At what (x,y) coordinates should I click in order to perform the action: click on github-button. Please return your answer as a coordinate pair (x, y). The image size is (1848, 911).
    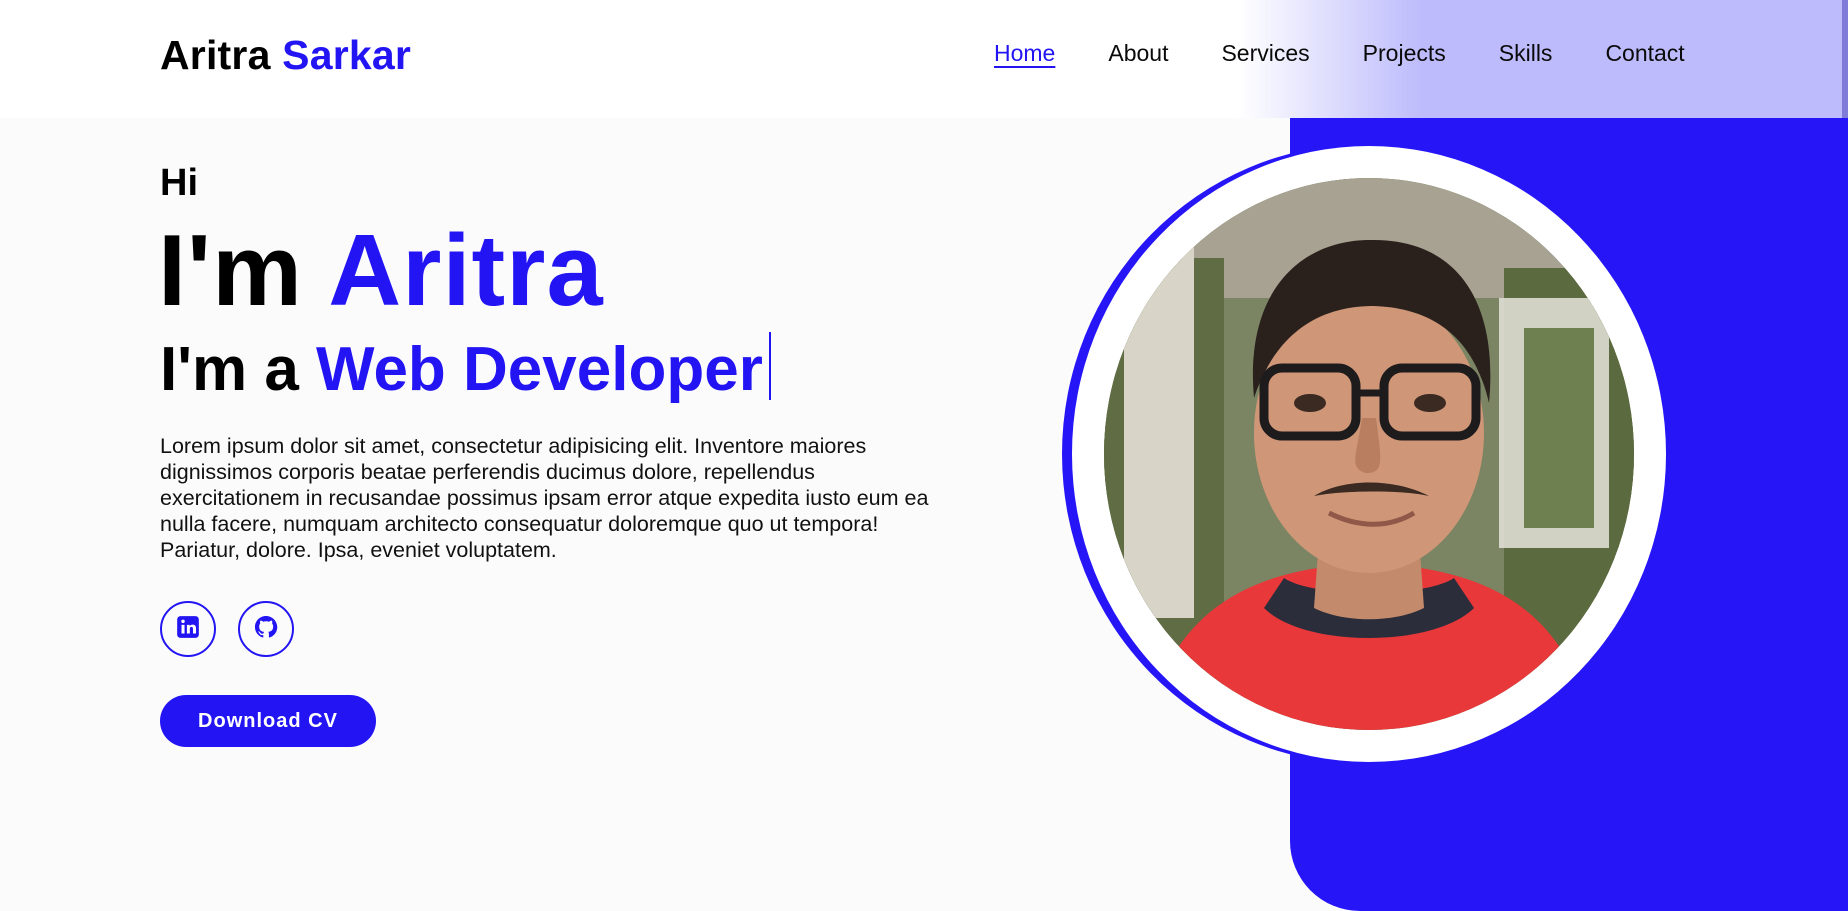
    Looking at the image, I should click on (266, 629).